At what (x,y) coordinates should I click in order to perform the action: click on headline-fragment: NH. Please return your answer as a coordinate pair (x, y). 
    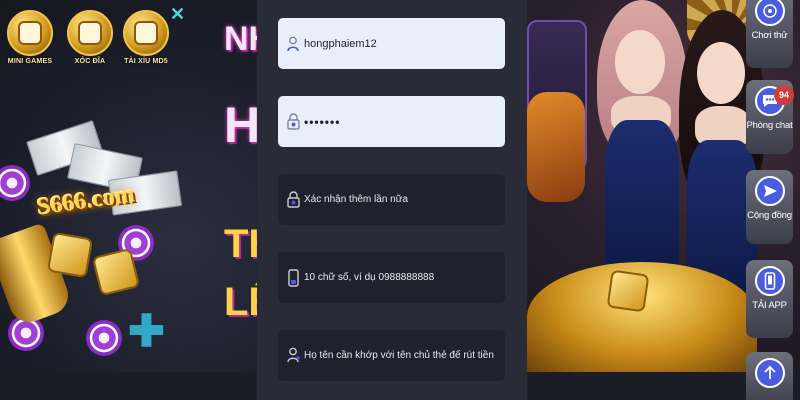
    Looking at the image, I should click on (240, 39).